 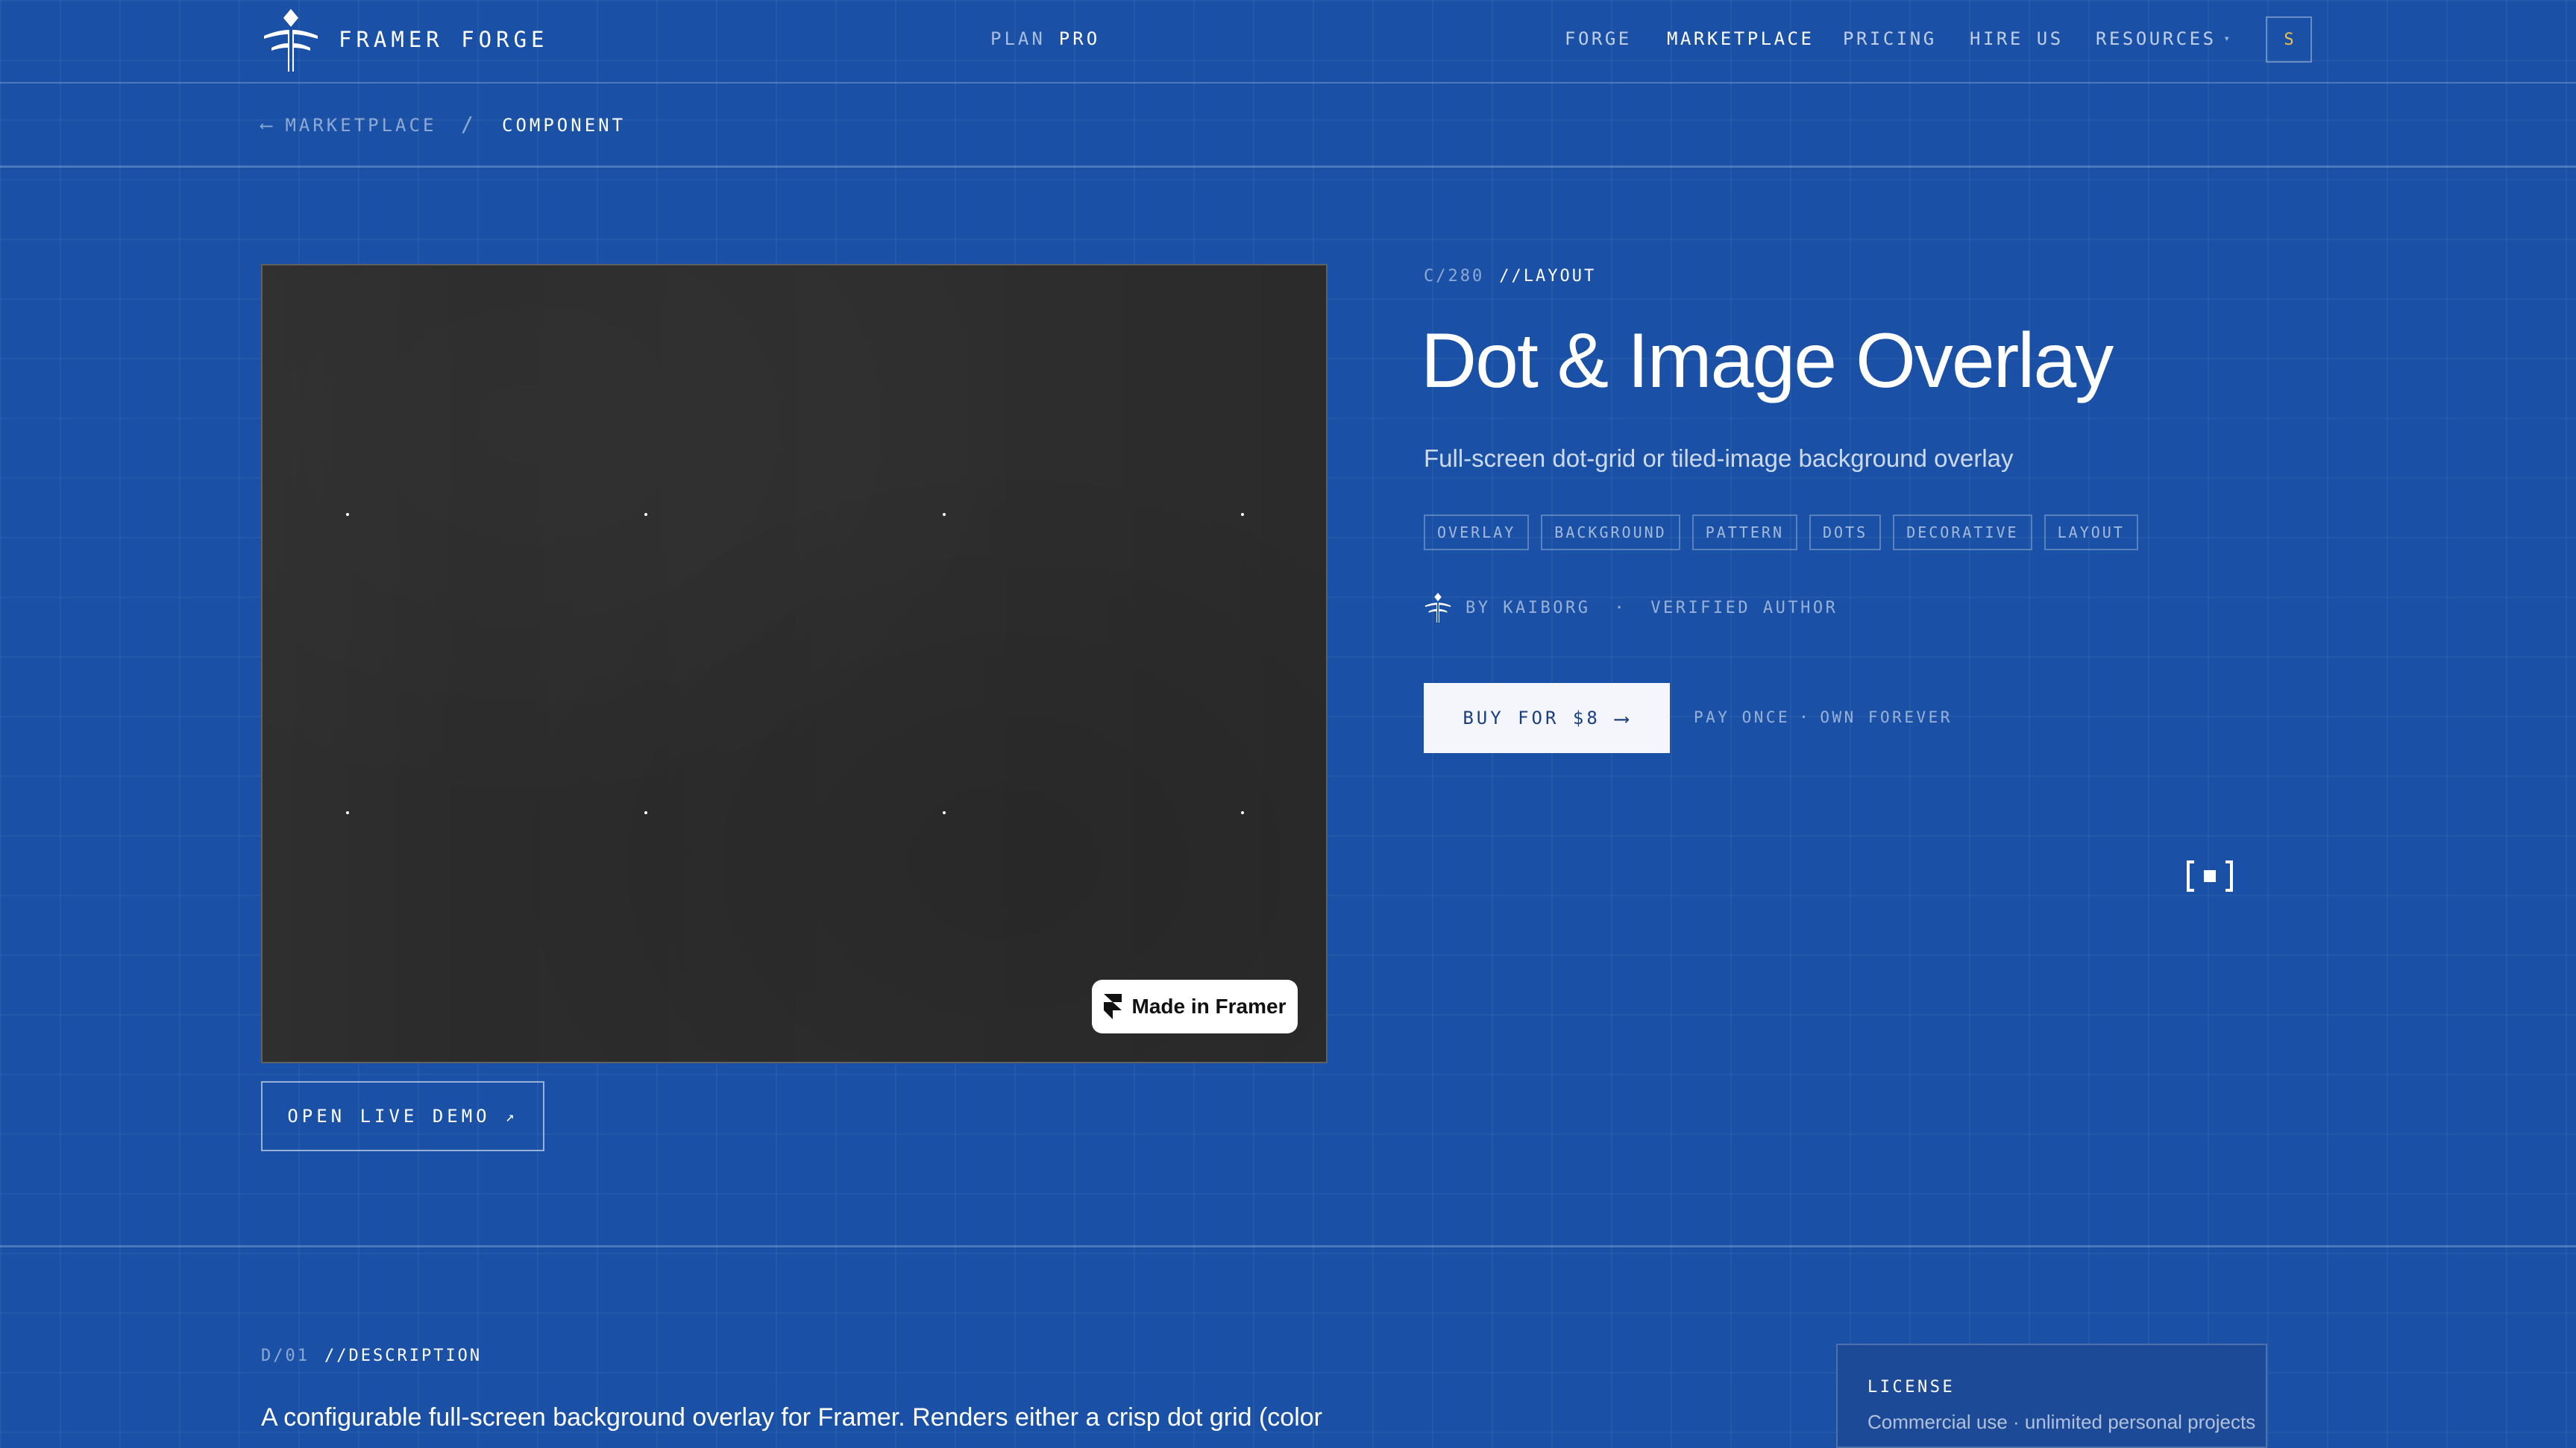 What do you see at coordinates (1288, 126) in the screenshot?
I see `breadcrumb: ⟵ MARKETPLACE / COMPONENT` at bounding box center [1288, 126].